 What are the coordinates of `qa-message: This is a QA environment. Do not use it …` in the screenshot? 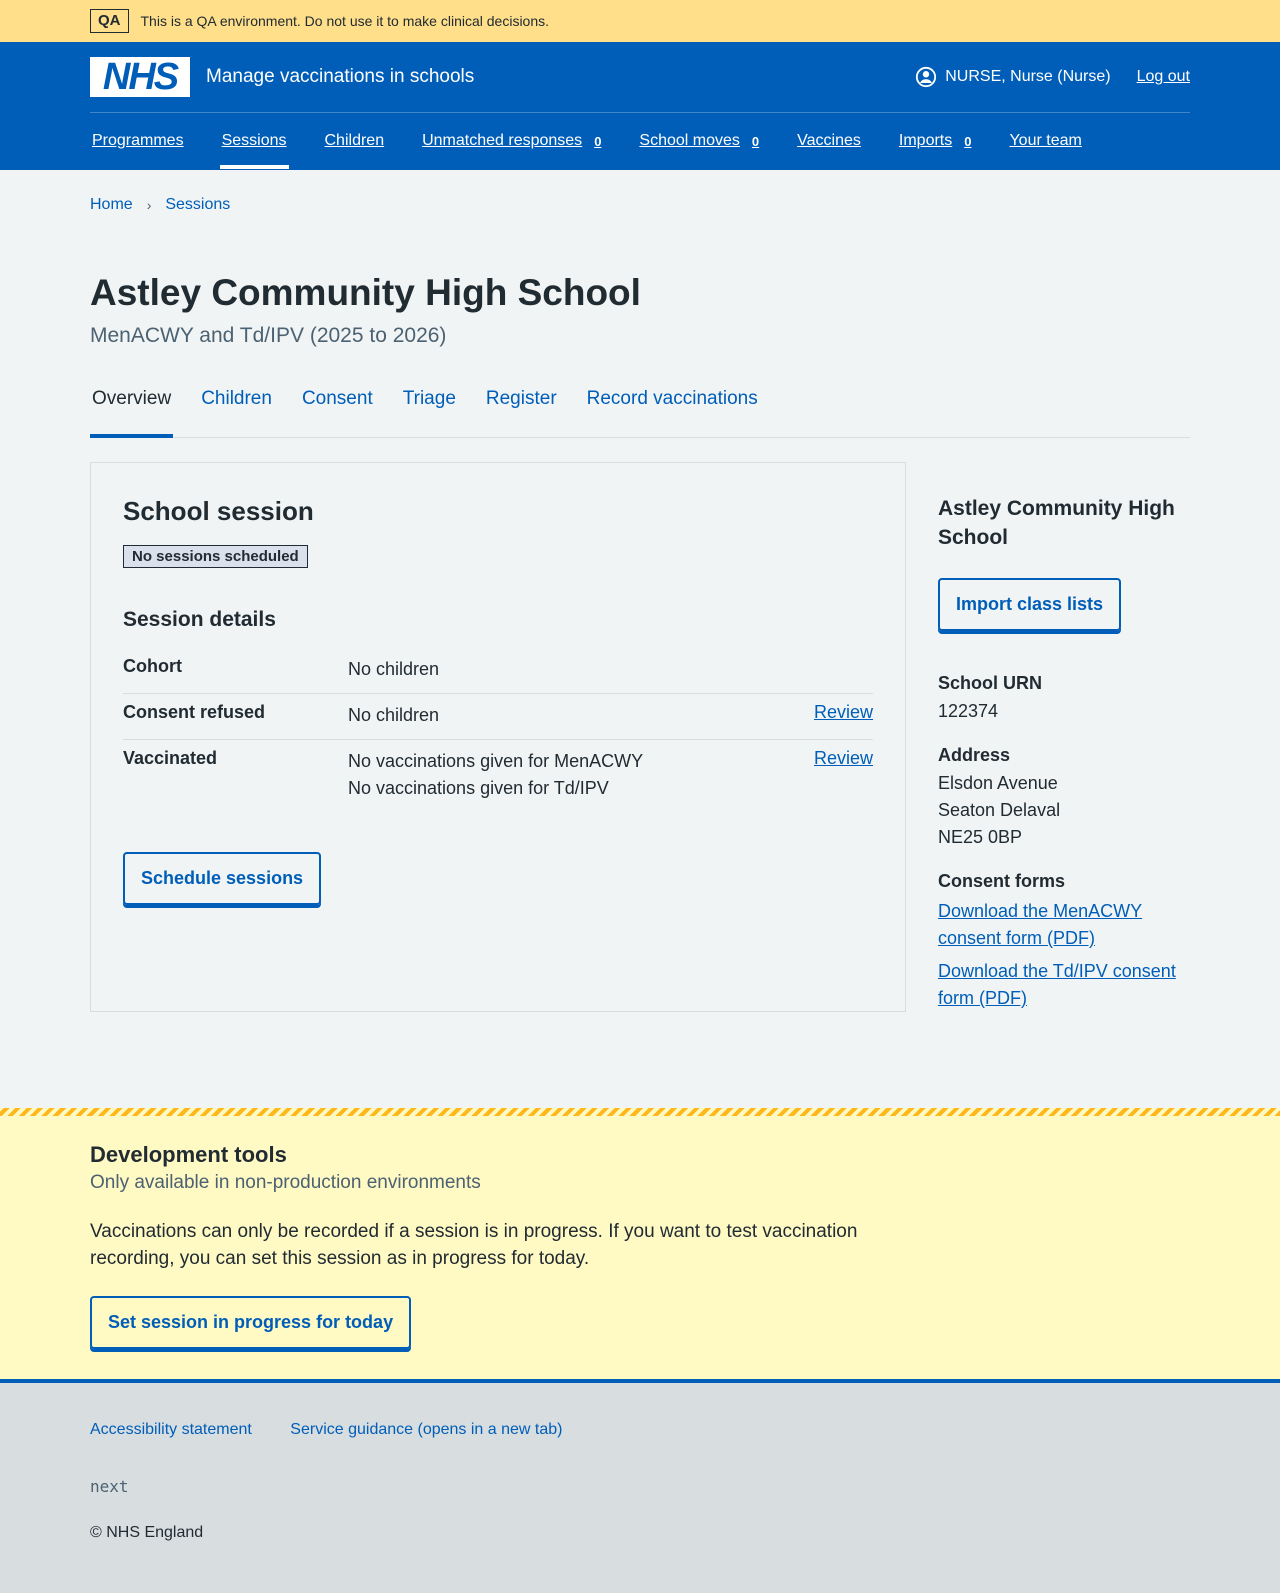 It's located at (345, 21).